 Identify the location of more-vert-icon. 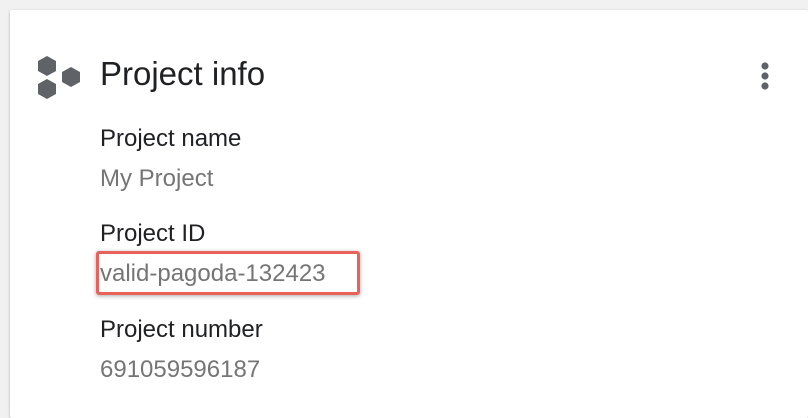
(765, 76).